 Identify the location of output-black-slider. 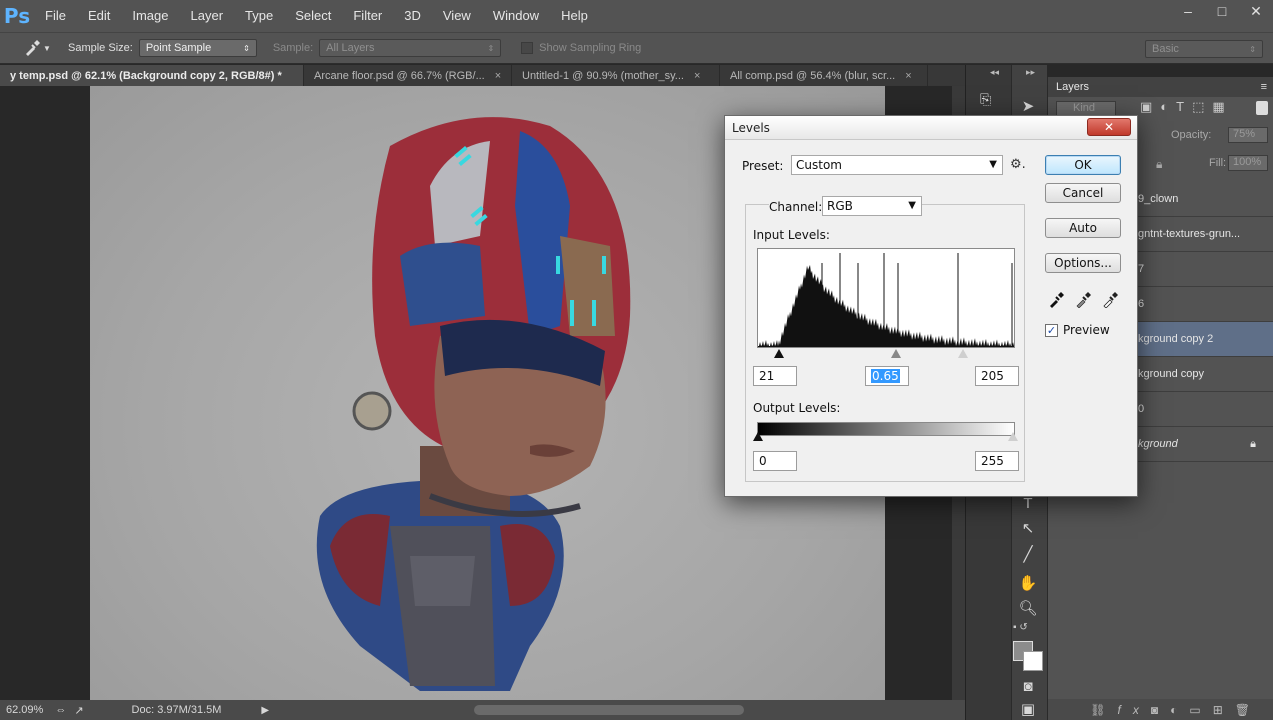
(758, 436).